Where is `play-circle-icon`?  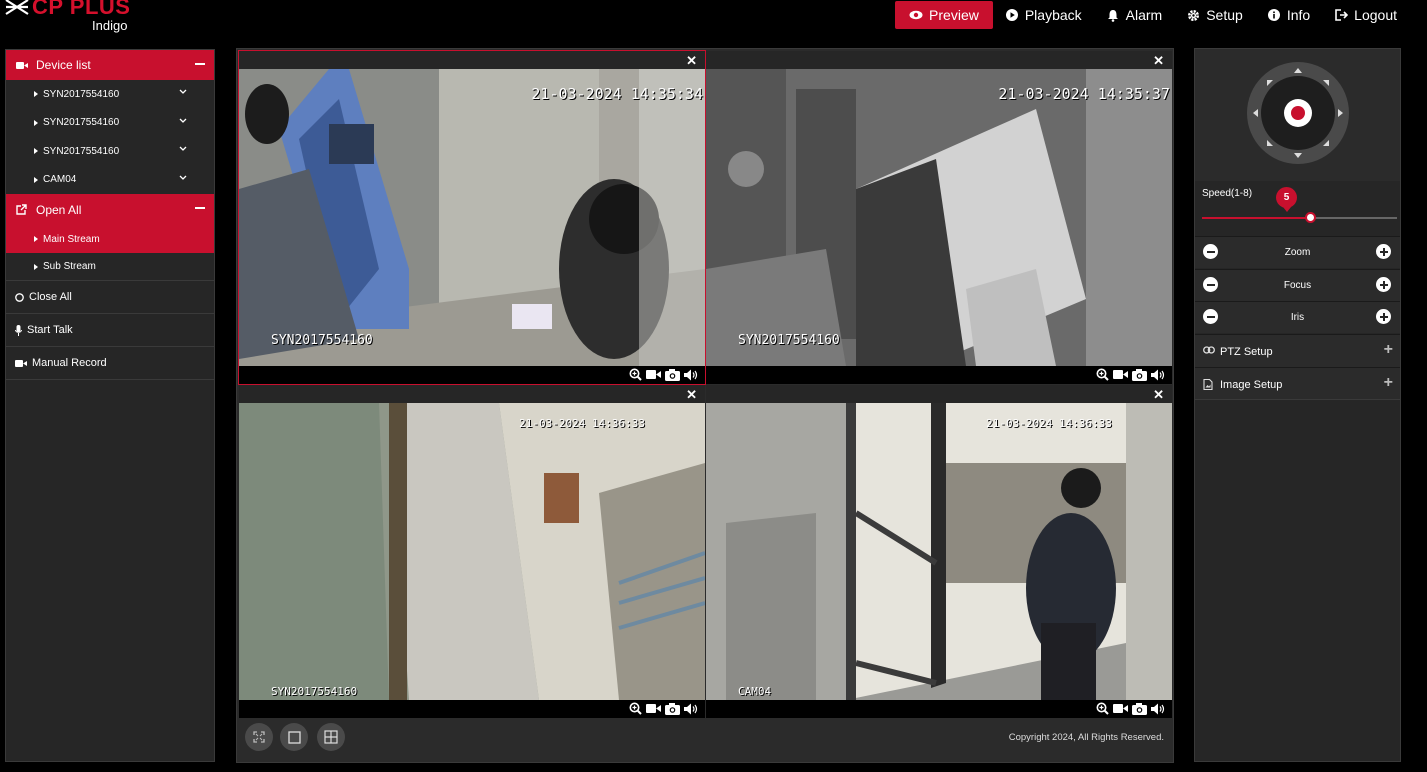 play-circle-icon is located at coordinates (1012, 15).